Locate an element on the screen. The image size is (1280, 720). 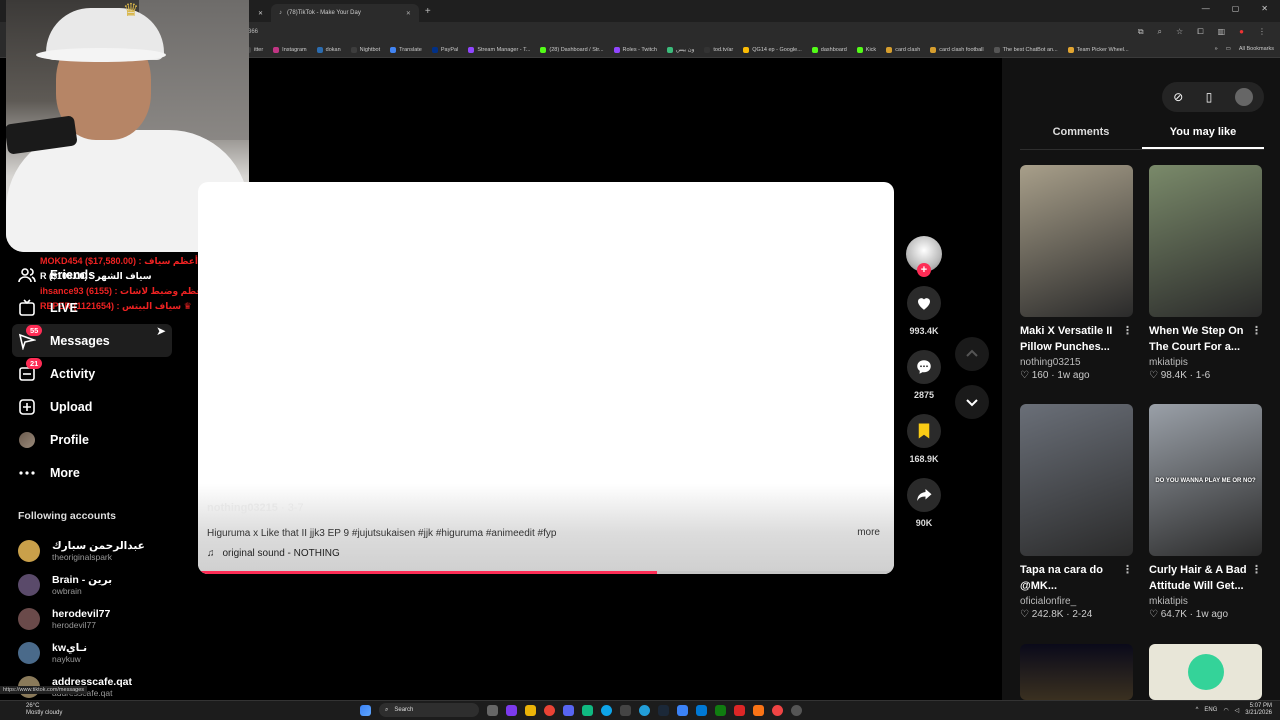
video-progress-bar is located at coordinates (546, 572).